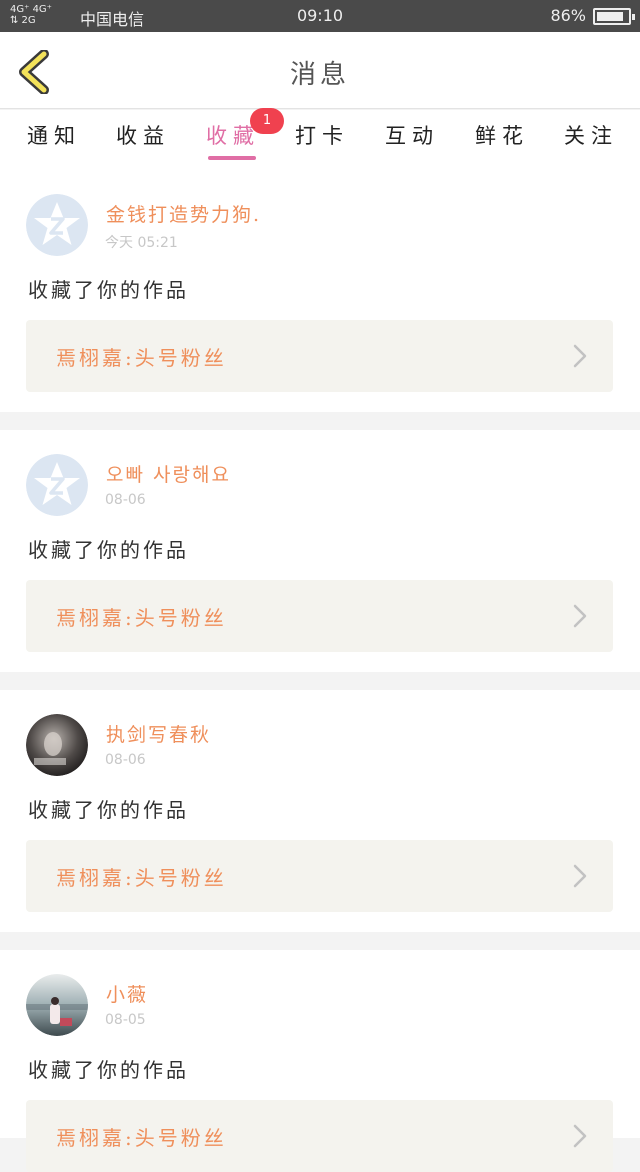 This screenshot has height=1172, width=640. I want to click on username: 执剑写春秋, so click(158, 733).